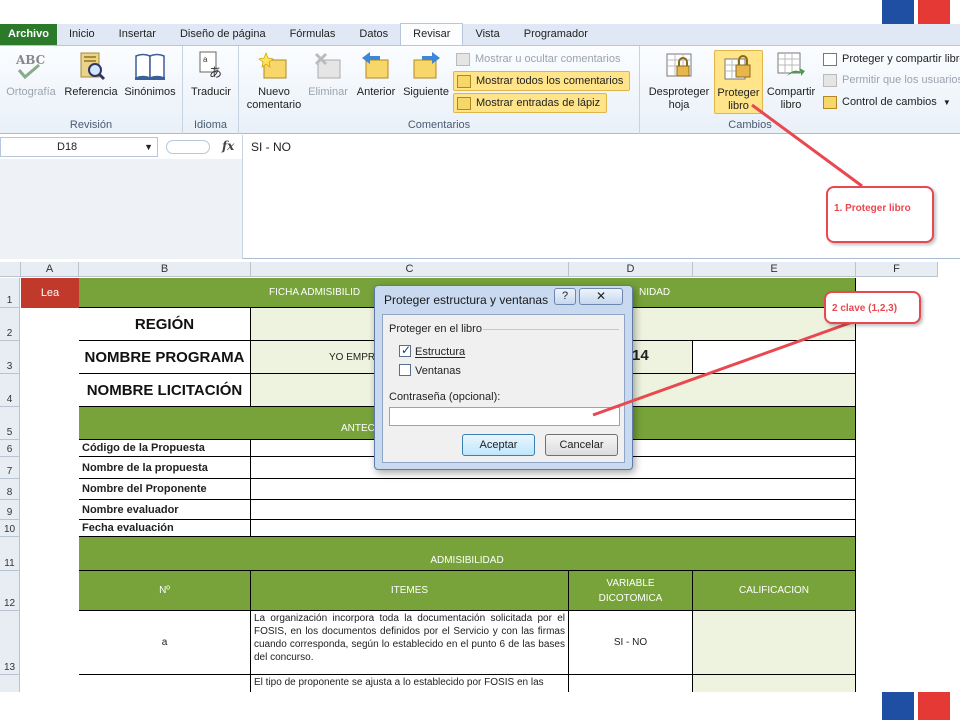 The height and width of the screenshot is (720, 960). What do you see at coordinates (165, 269) in the screenshot?
I see `column-header: B` at bounding box center [165, 269].